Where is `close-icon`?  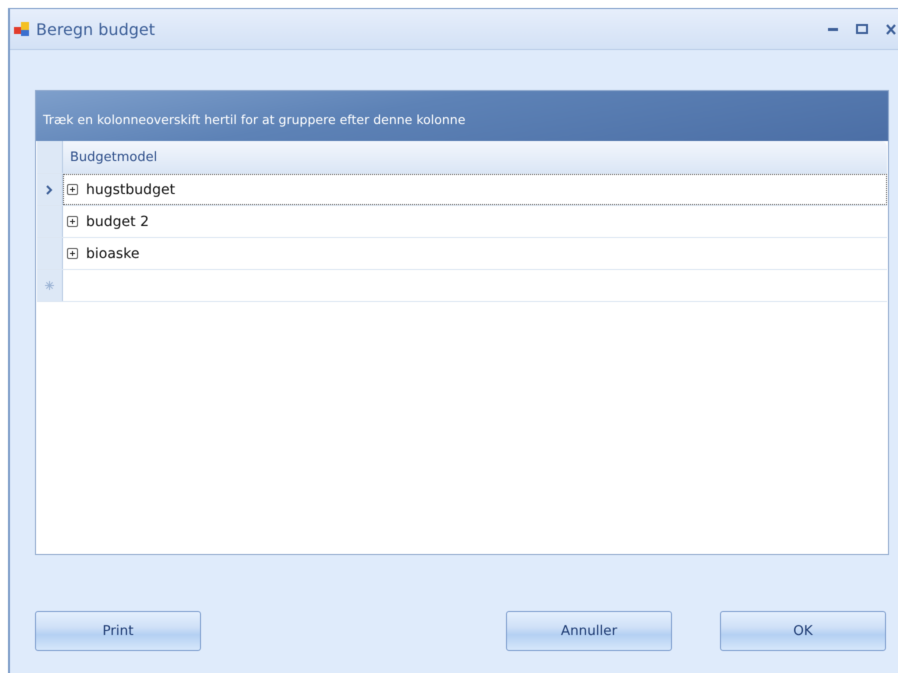
close-icon is located at coordinates (891, 29).